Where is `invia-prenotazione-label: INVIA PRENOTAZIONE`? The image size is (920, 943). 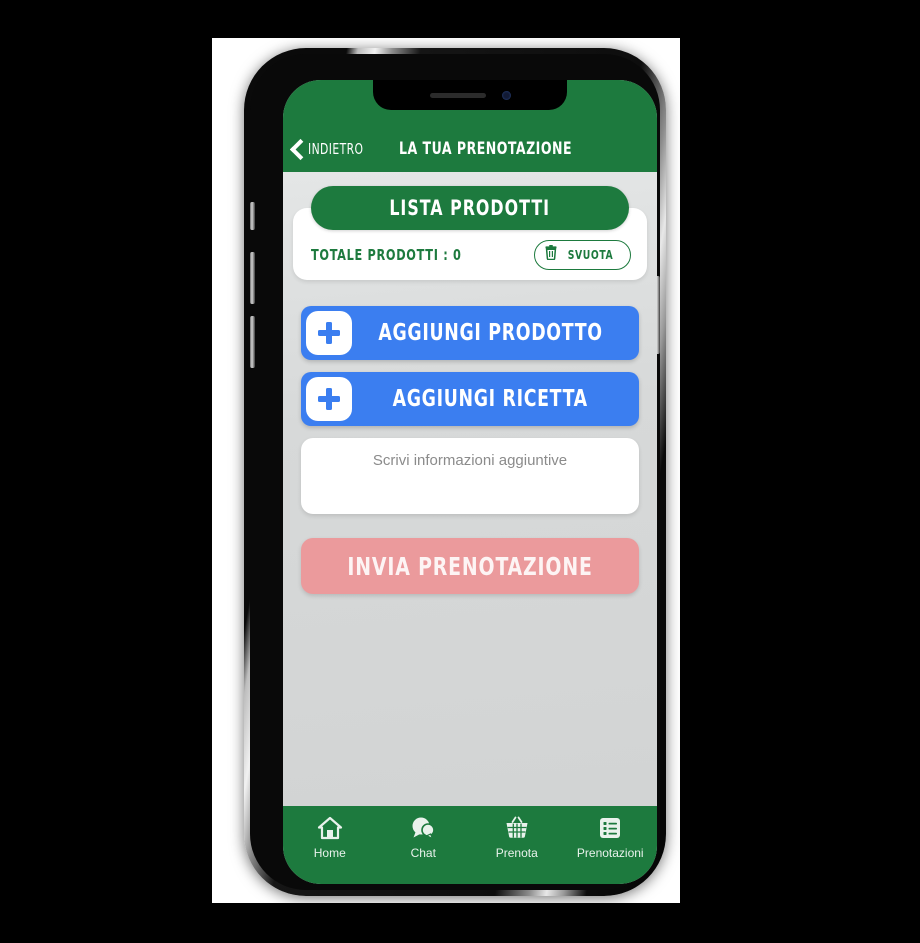
invia-prenotazione-label: INVIA PRENOTAZIONE is located at coordinates (470, 566).